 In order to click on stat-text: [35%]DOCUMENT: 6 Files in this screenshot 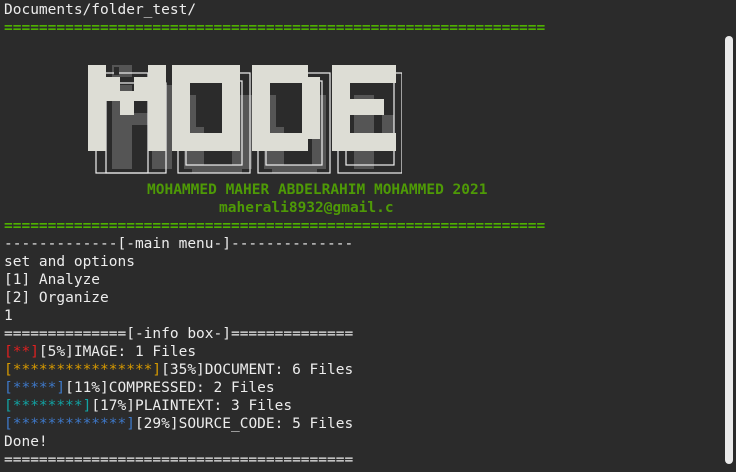, I will do `click(257, 370)`.